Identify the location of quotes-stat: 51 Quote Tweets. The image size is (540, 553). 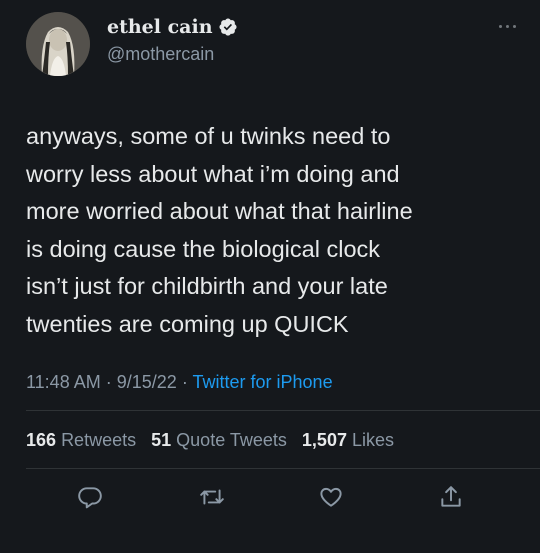
(219, 440).